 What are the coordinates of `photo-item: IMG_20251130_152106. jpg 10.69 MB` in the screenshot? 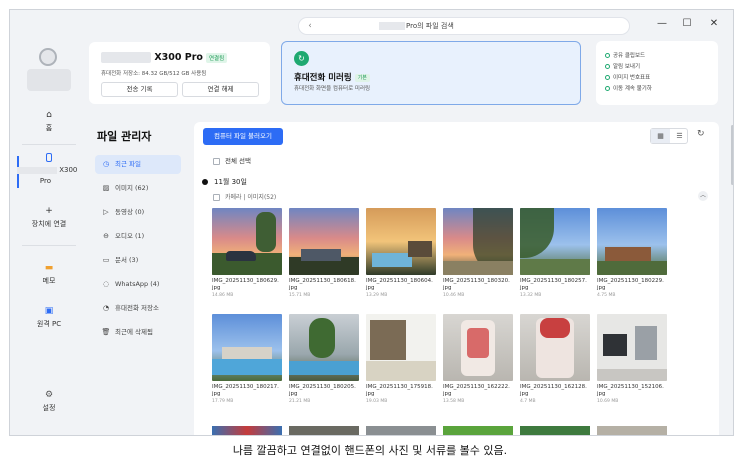 It's located at (632, 359).